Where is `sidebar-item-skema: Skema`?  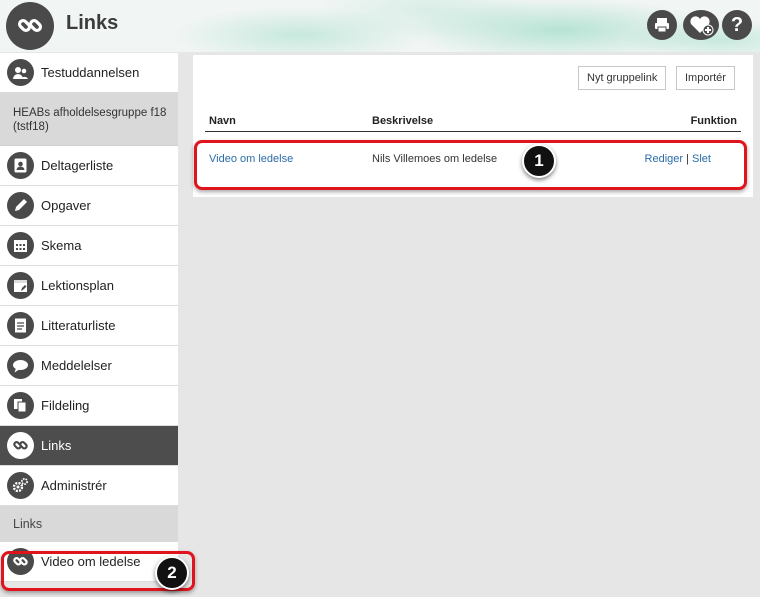
sidebar-item-skema: Skema is located at coordinates (89, 246).